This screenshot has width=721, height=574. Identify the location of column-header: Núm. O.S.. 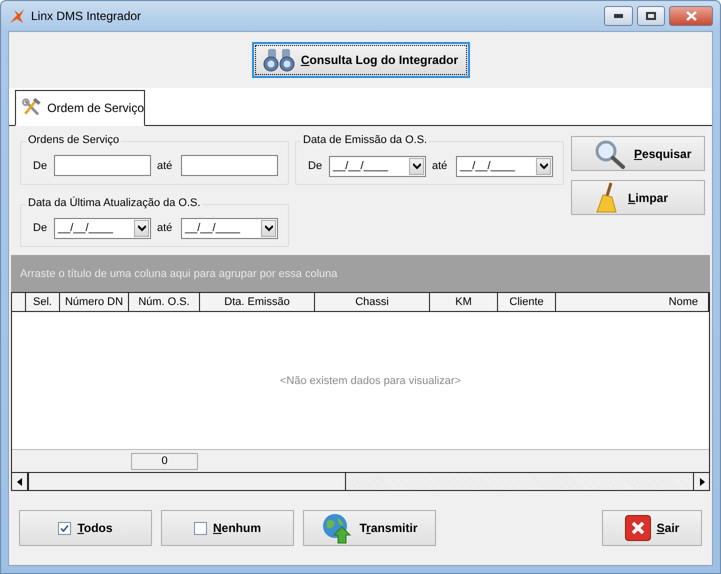
(164, 302).